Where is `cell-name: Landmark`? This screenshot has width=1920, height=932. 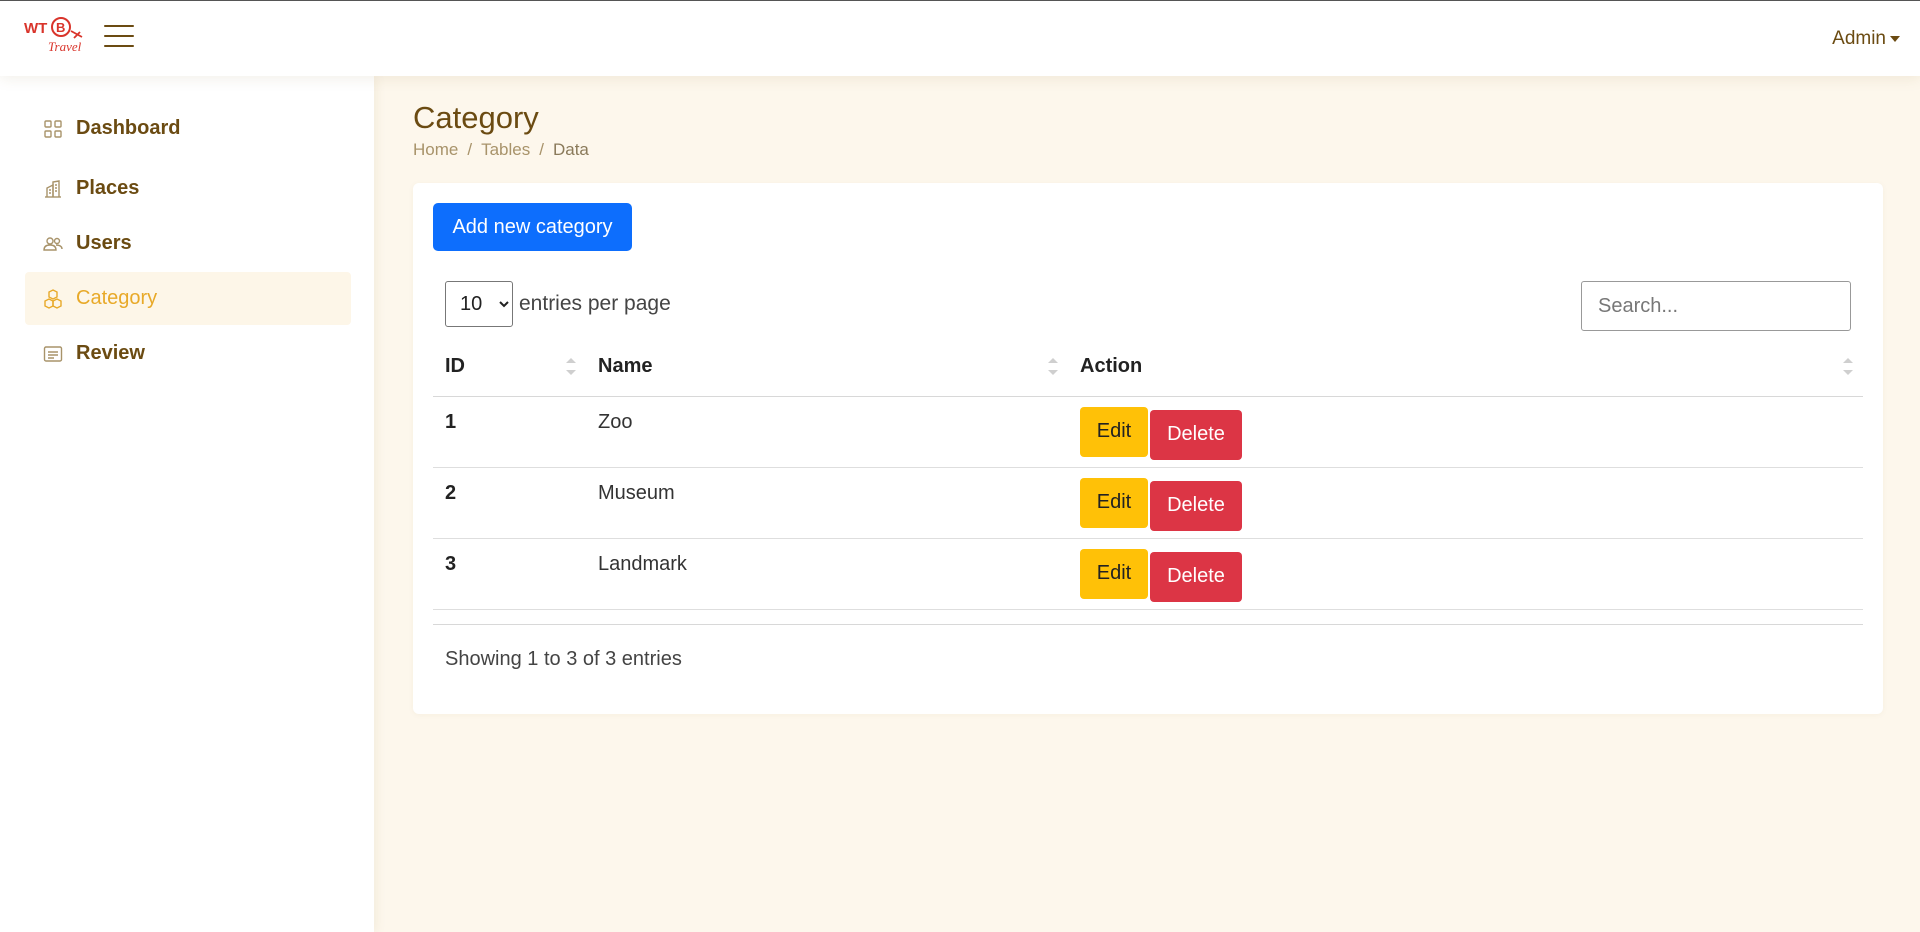 cell-name: Landmark is located at coordinates (827, 574).